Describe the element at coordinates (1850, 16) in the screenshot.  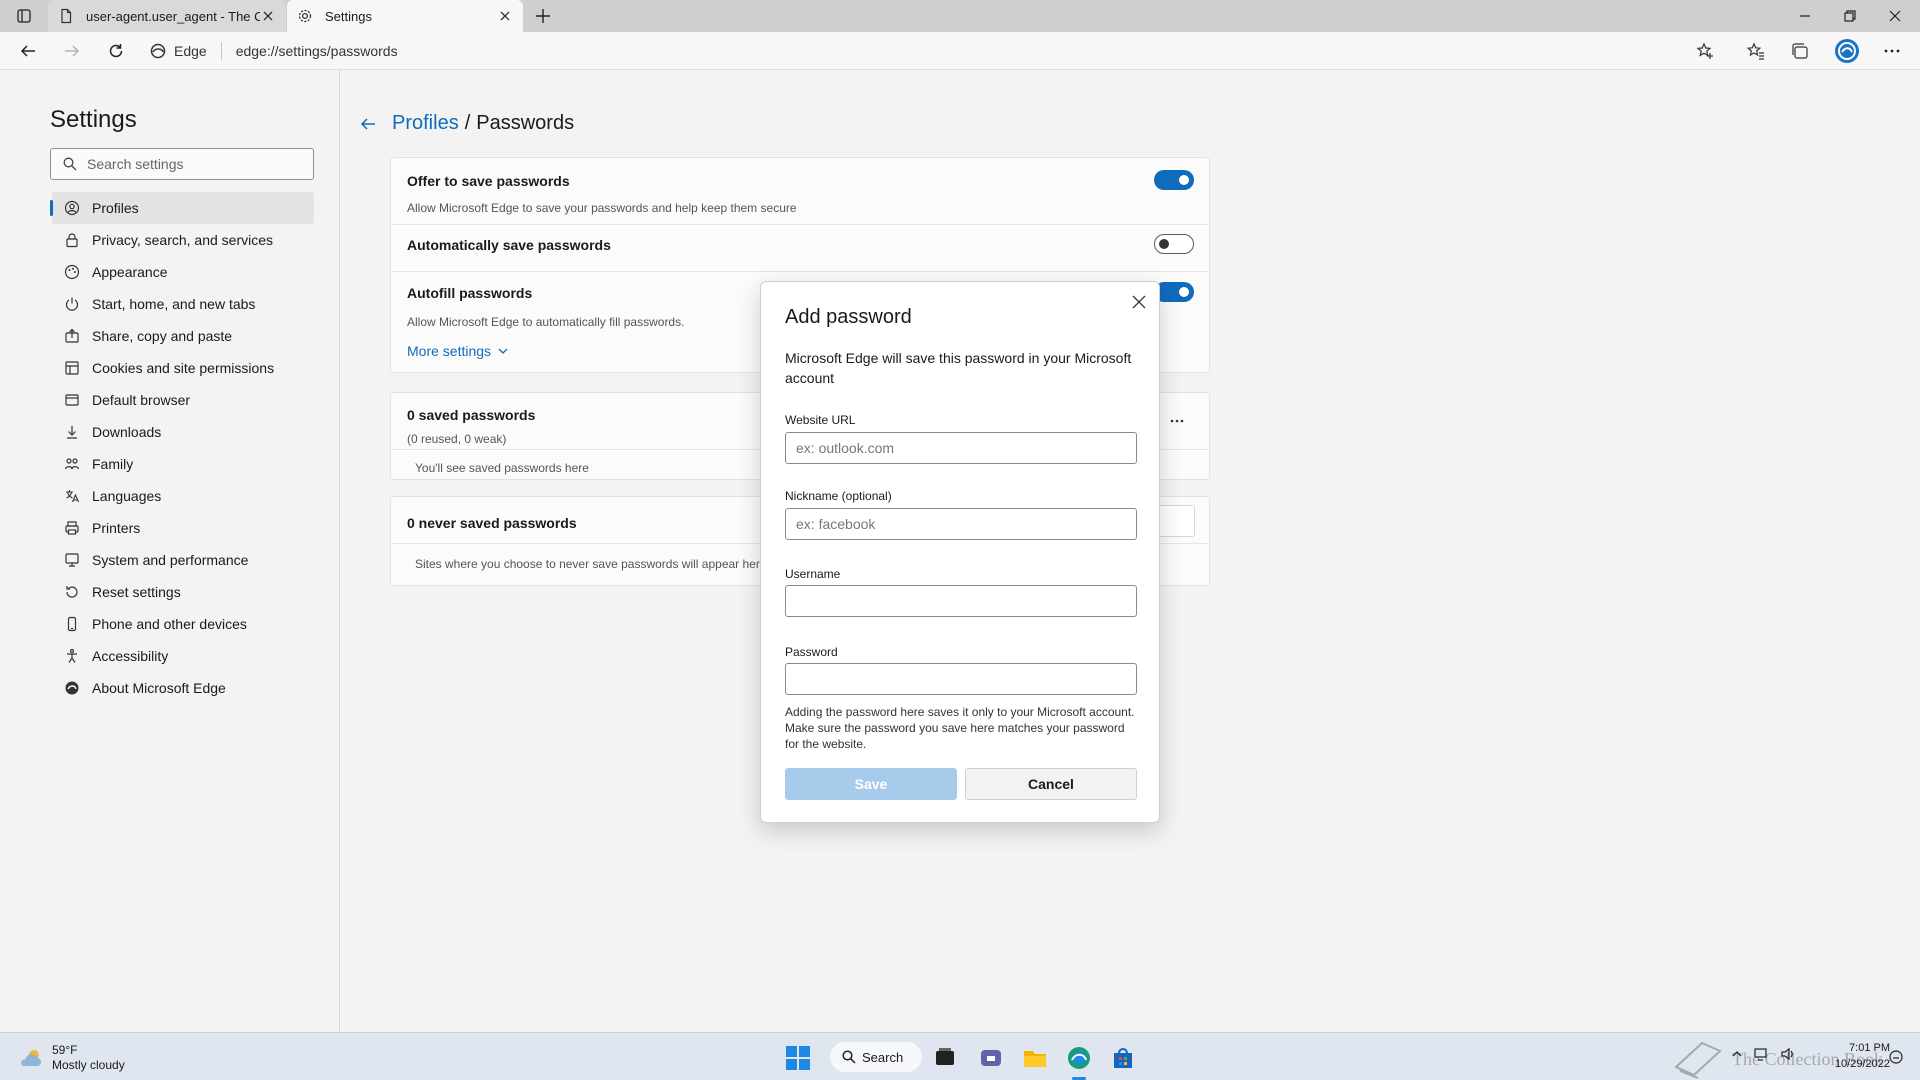
I see `restore-icon` at that location.